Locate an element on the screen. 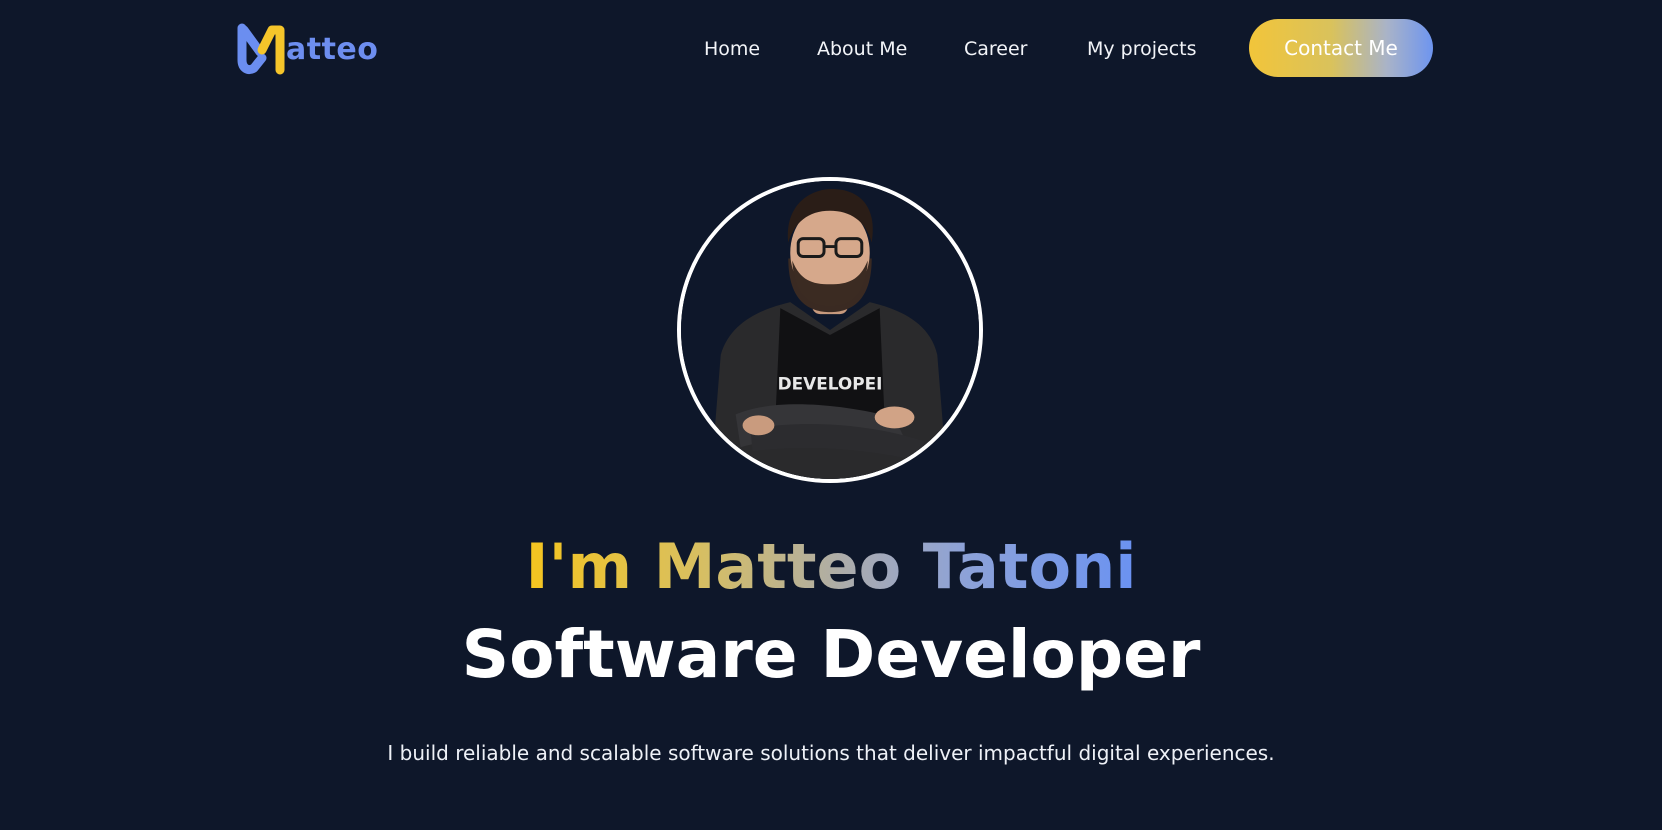 The image size is (1662, 830). hero-headline: I'm Matteo Tatoni is located at coordinates (831, 567).